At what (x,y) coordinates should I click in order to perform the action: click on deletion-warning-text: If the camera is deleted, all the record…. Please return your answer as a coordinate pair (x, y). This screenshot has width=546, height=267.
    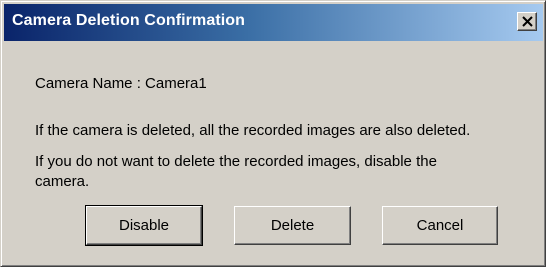
    Looking at the image, I should click on (253, 130).